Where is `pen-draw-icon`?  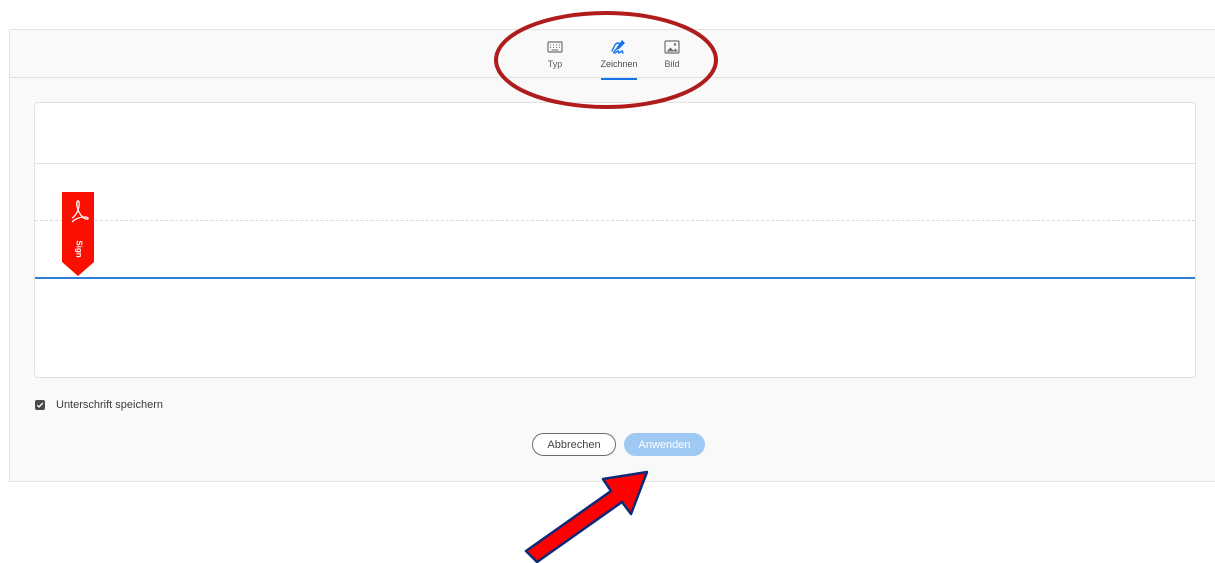
pen-draw-icon is located at coordinates (618, 47).